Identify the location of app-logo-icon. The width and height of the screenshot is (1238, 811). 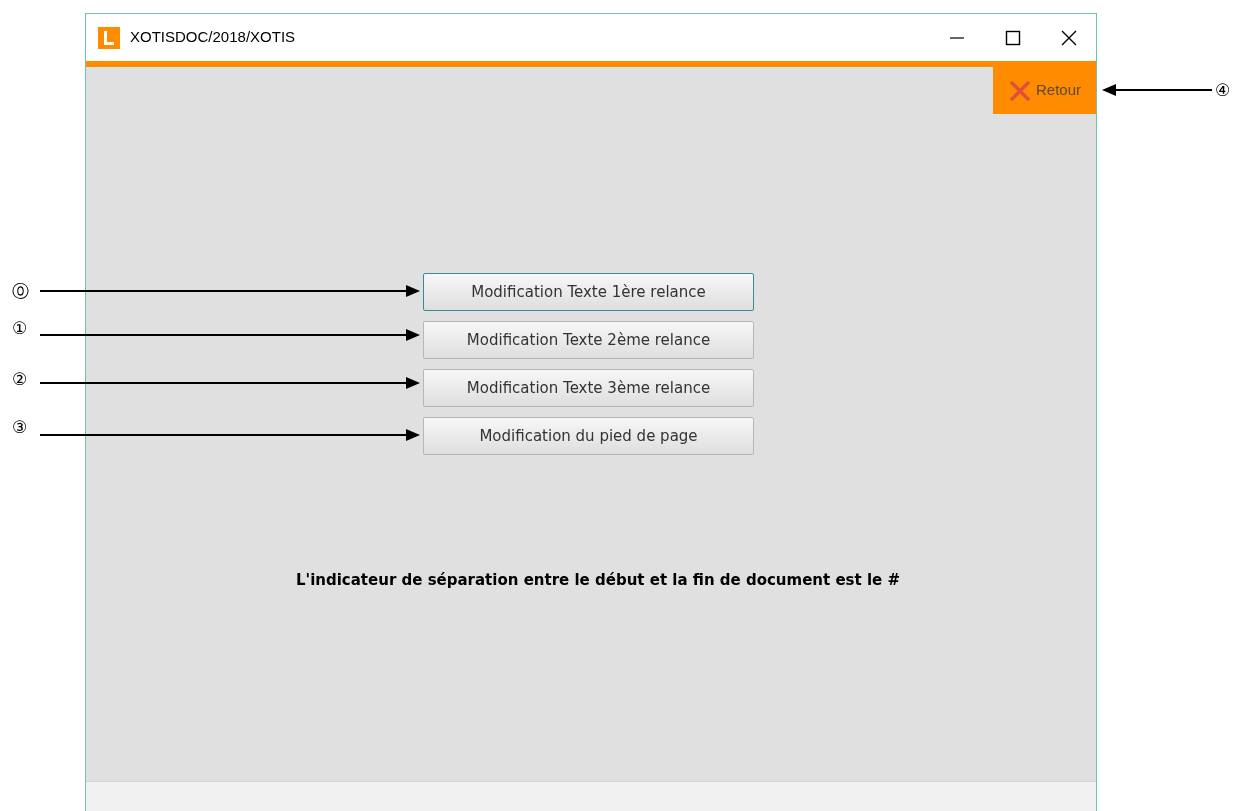
(109, 37).